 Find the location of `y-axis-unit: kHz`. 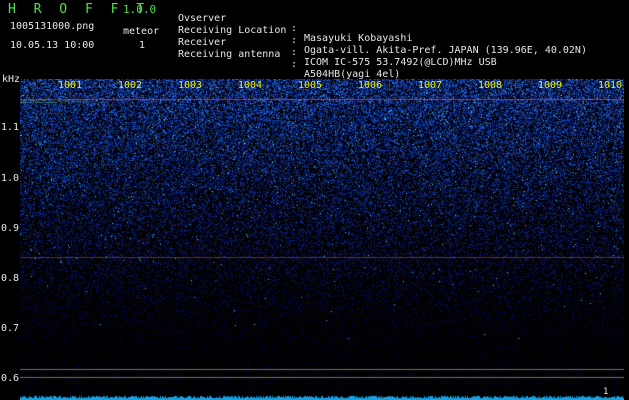

y-axis-unit: kHz is located at coordinates (11, 79).